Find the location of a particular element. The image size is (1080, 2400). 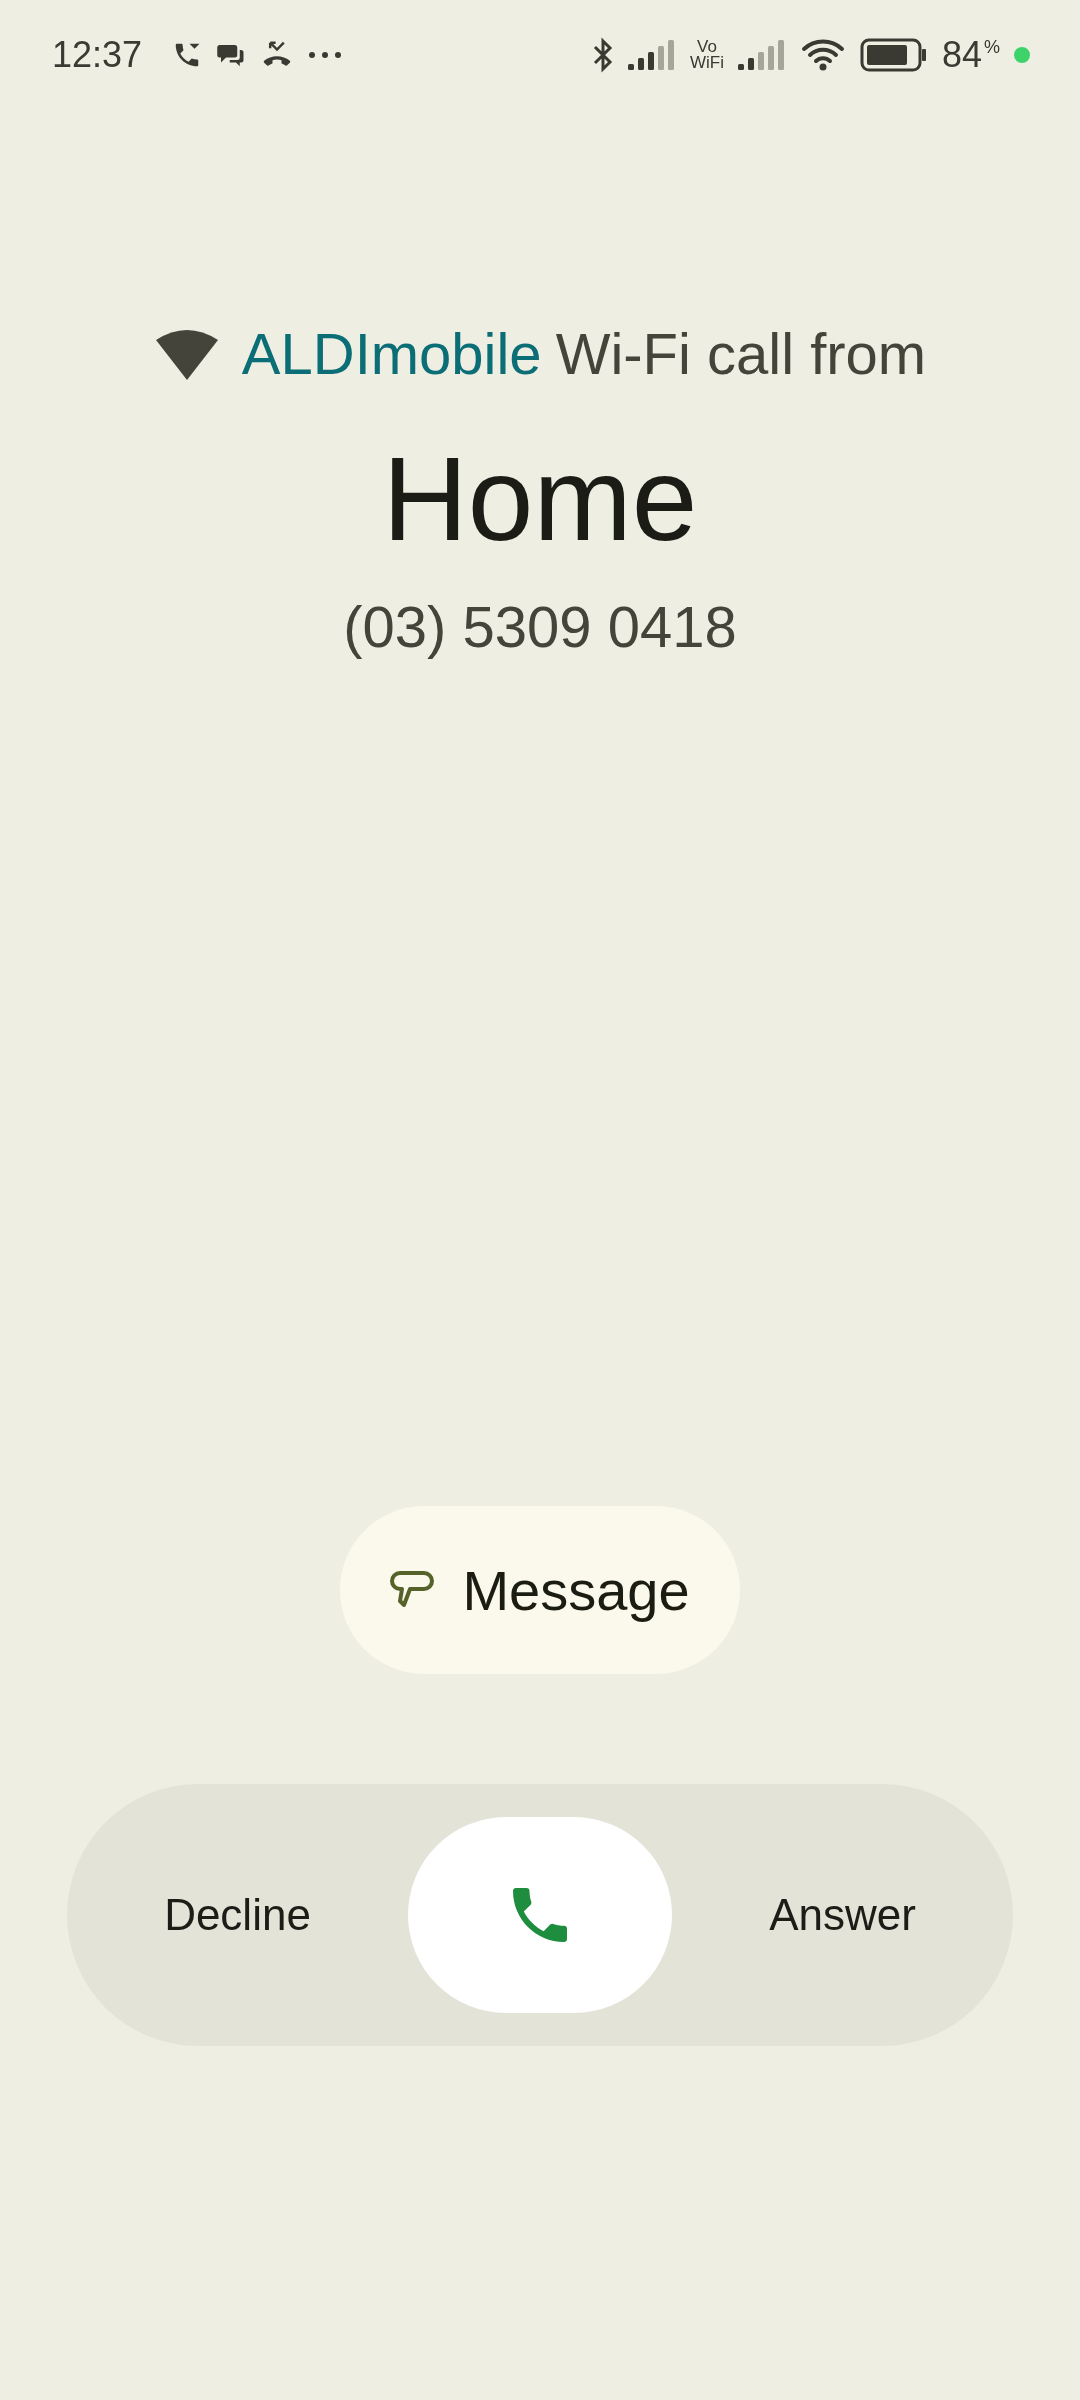

carrier-name: ALDImobile is located at coordinates (391, 353).